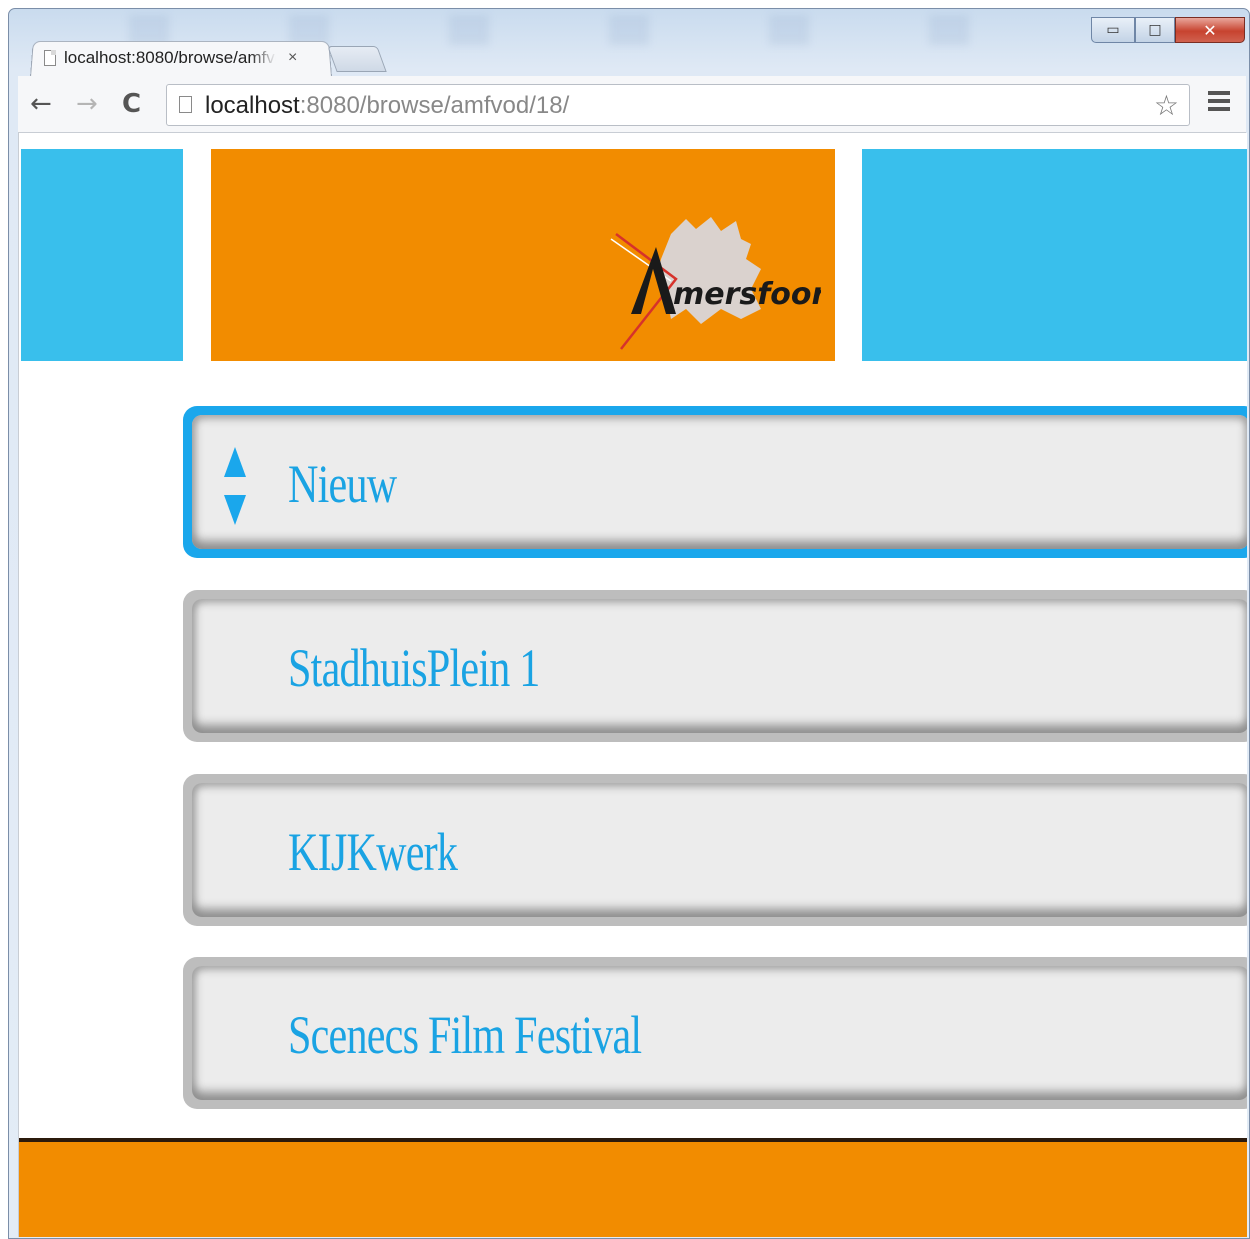  I want to click on arrow-up-icon, so click(235, 462).